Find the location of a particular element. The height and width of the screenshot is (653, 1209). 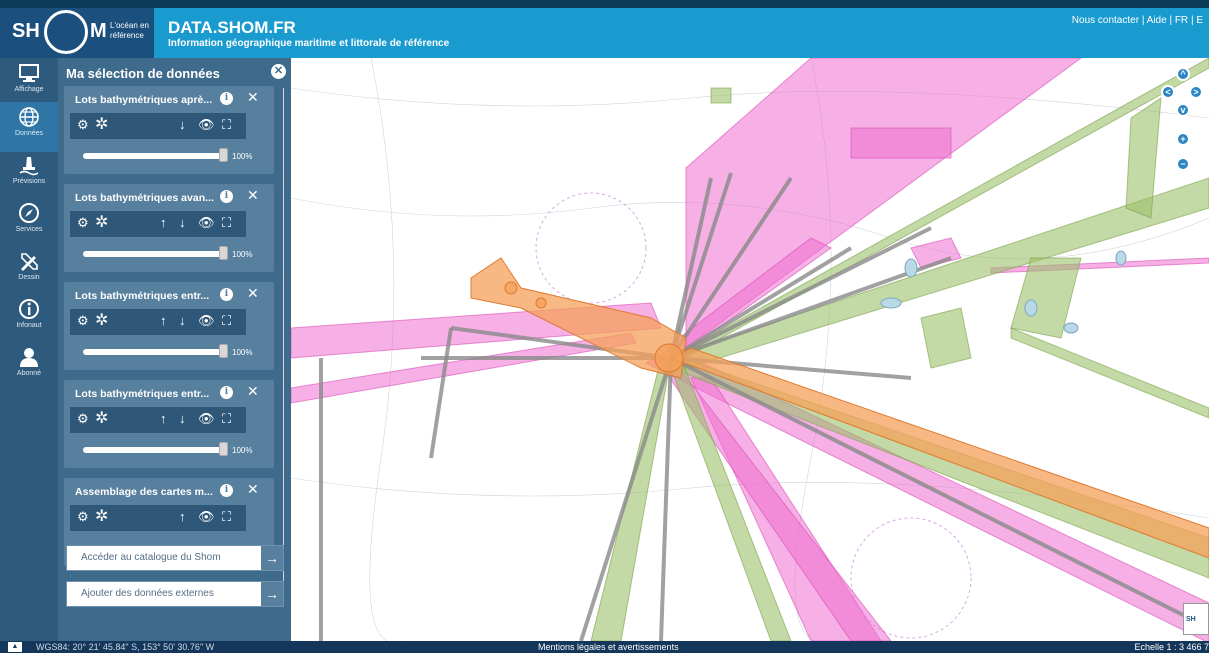

nav-dessin: Dessin is located at coordinates (29, 271).